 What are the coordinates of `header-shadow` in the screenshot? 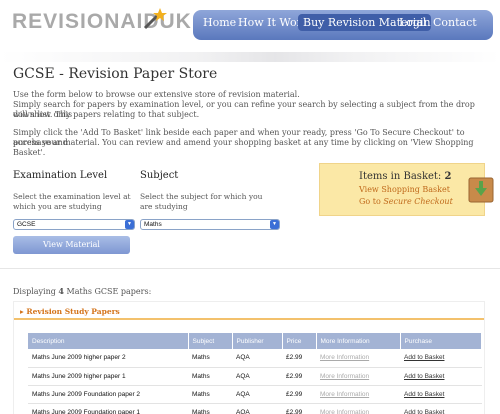 It's located at (250, 57).